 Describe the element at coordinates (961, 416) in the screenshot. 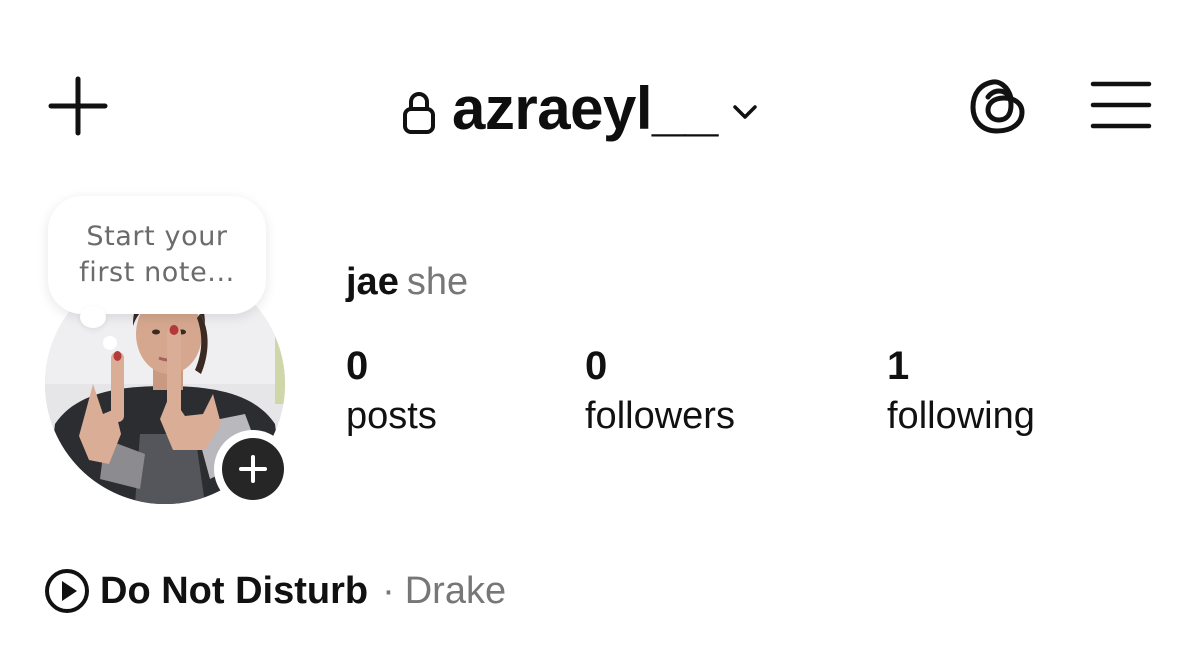

I see `following-label: following` at that location.